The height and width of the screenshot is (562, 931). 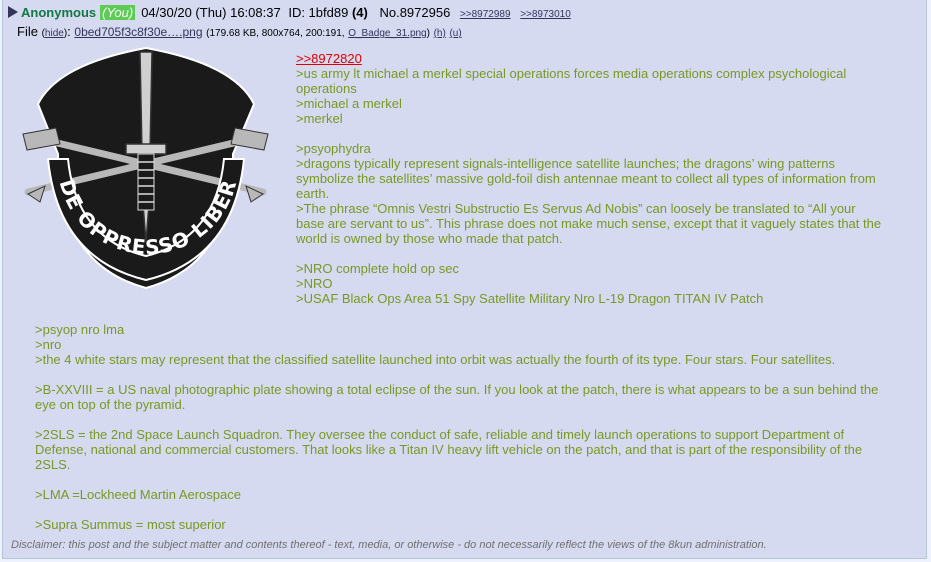 What do you see at coordinates (13, 12) in the screenshot?
I see `collapse-triangle-icon` at bounding box center [13, 12].